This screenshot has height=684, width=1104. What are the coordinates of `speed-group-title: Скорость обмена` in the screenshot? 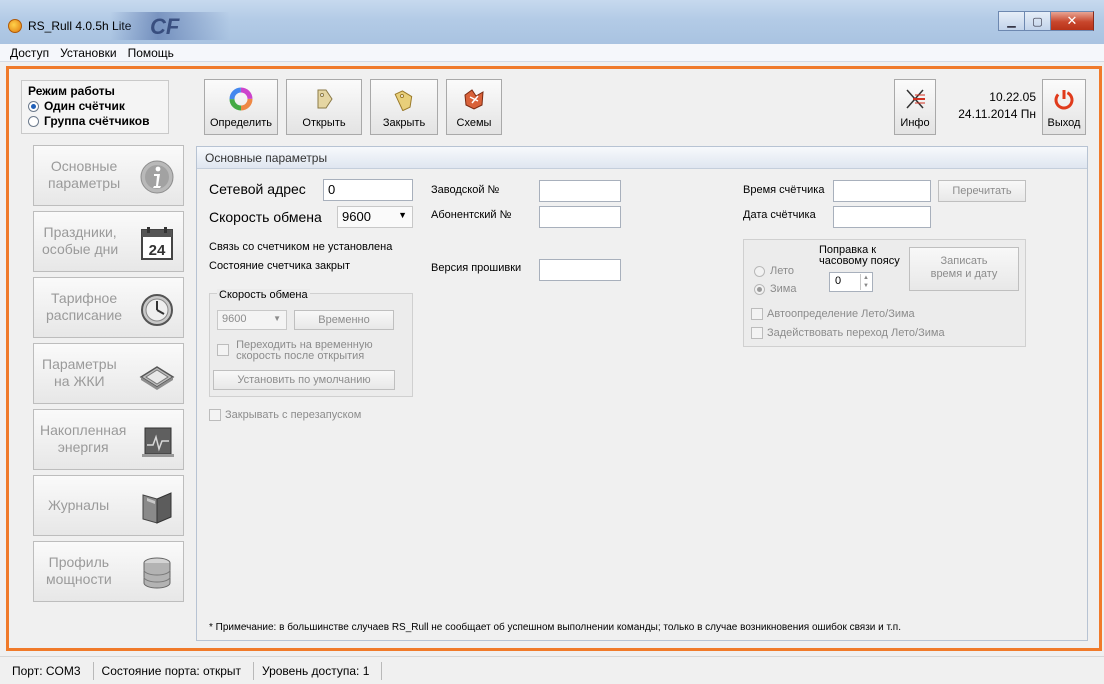 It's located at (263, 295).